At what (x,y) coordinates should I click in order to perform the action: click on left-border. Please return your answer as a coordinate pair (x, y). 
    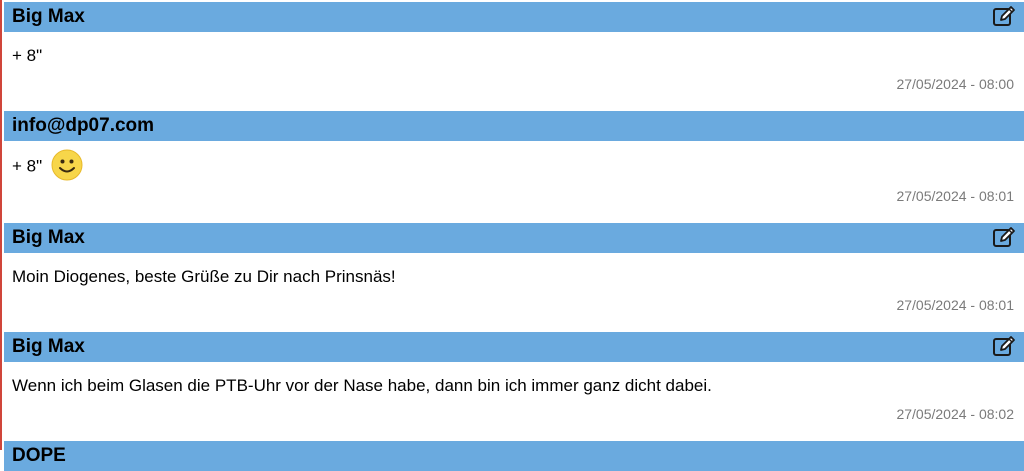
    Looking at the image, I should click on (1, 225).